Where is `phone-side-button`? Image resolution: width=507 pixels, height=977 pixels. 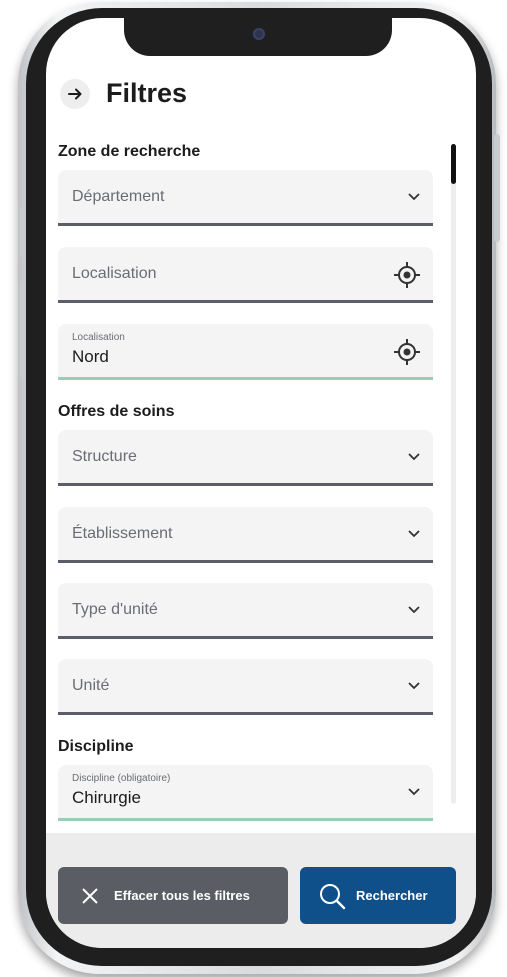
phone-side-button is located at coordinates (497, 188).